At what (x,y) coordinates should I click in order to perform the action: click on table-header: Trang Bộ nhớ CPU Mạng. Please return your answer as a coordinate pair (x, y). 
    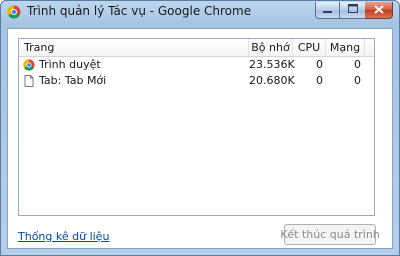
    Looking at the image, I should click on (196, 48).